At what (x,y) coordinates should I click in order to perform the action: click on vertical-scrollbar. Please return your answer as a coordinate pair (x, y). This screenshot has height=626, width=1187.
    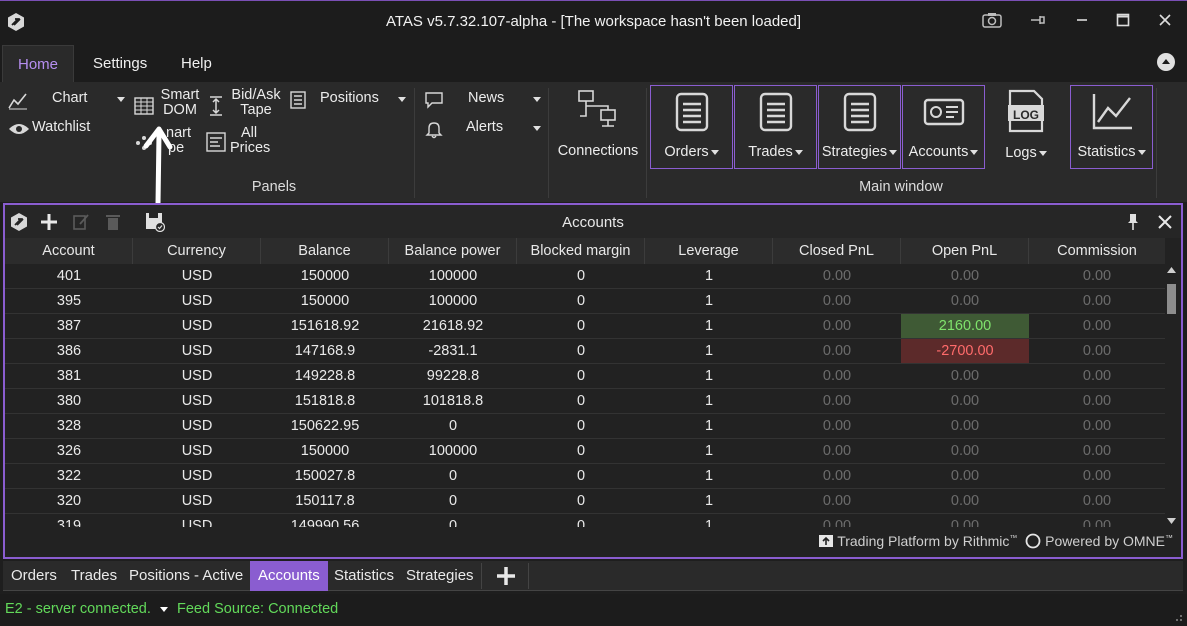
    Looking at the image, I should click on (1171, 395).